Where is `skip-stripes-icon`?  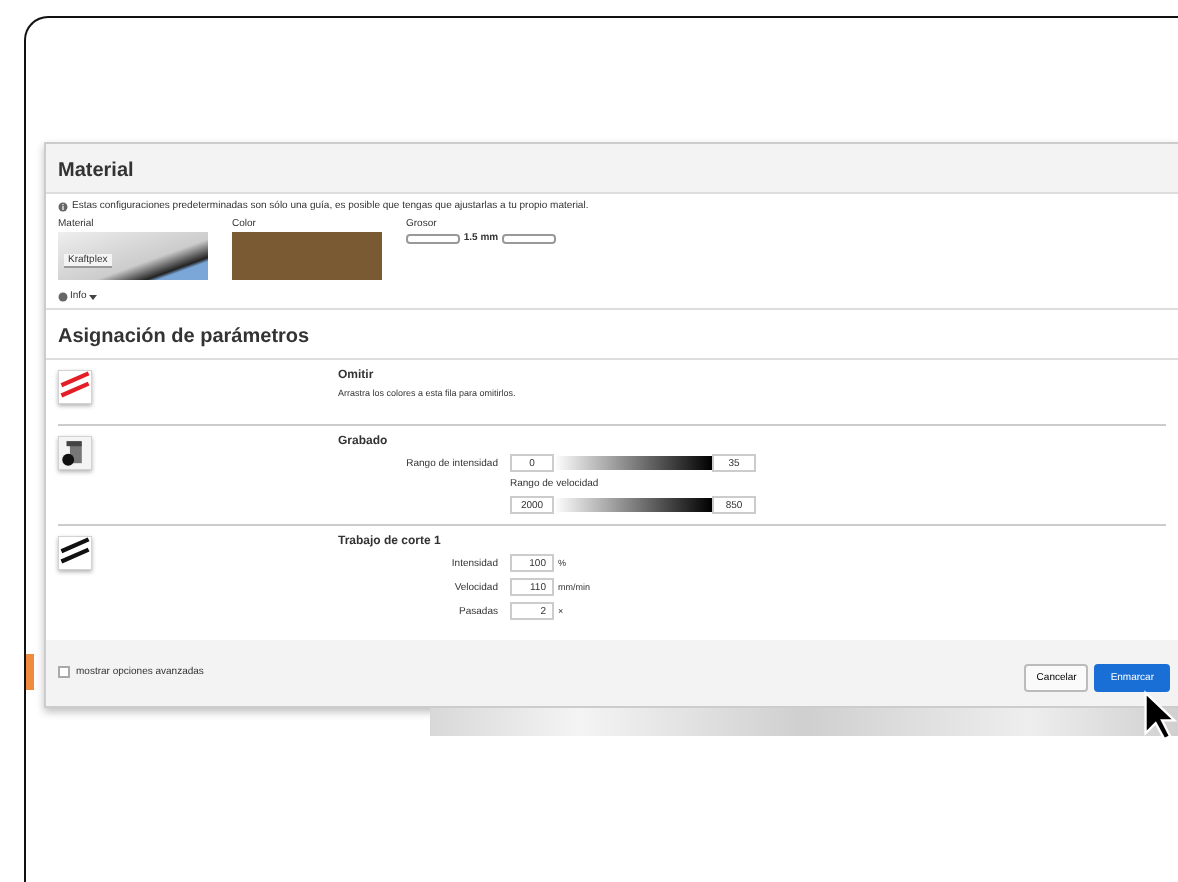 skip-stripes-icon is located at coordinates (75, 387).